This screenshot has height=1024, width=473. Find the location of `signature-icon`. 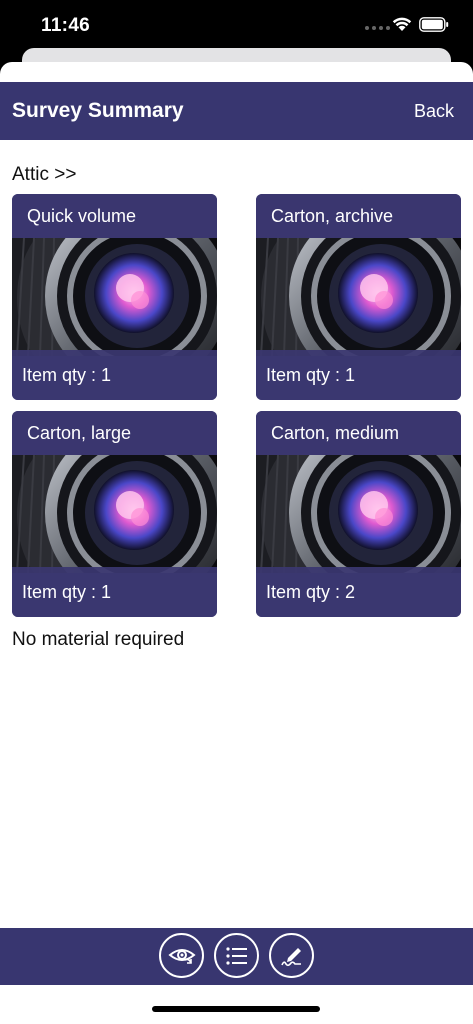

signature-icon is located at coordinates (290, 956).